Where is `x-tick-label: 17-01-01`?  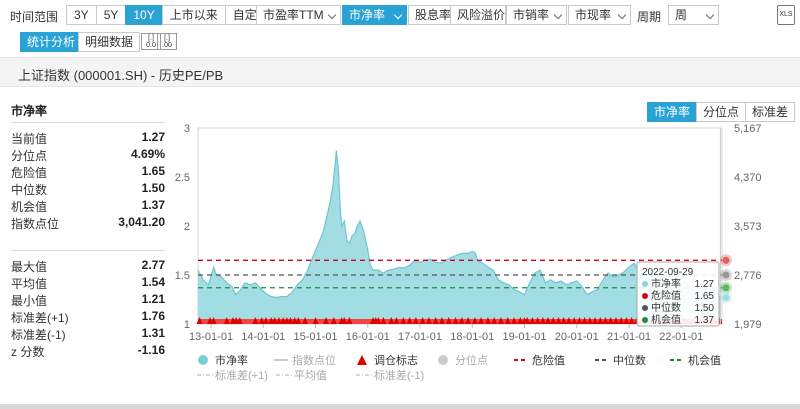
x-tick-label: 17-01-01 is located at coordinates (420, 337).